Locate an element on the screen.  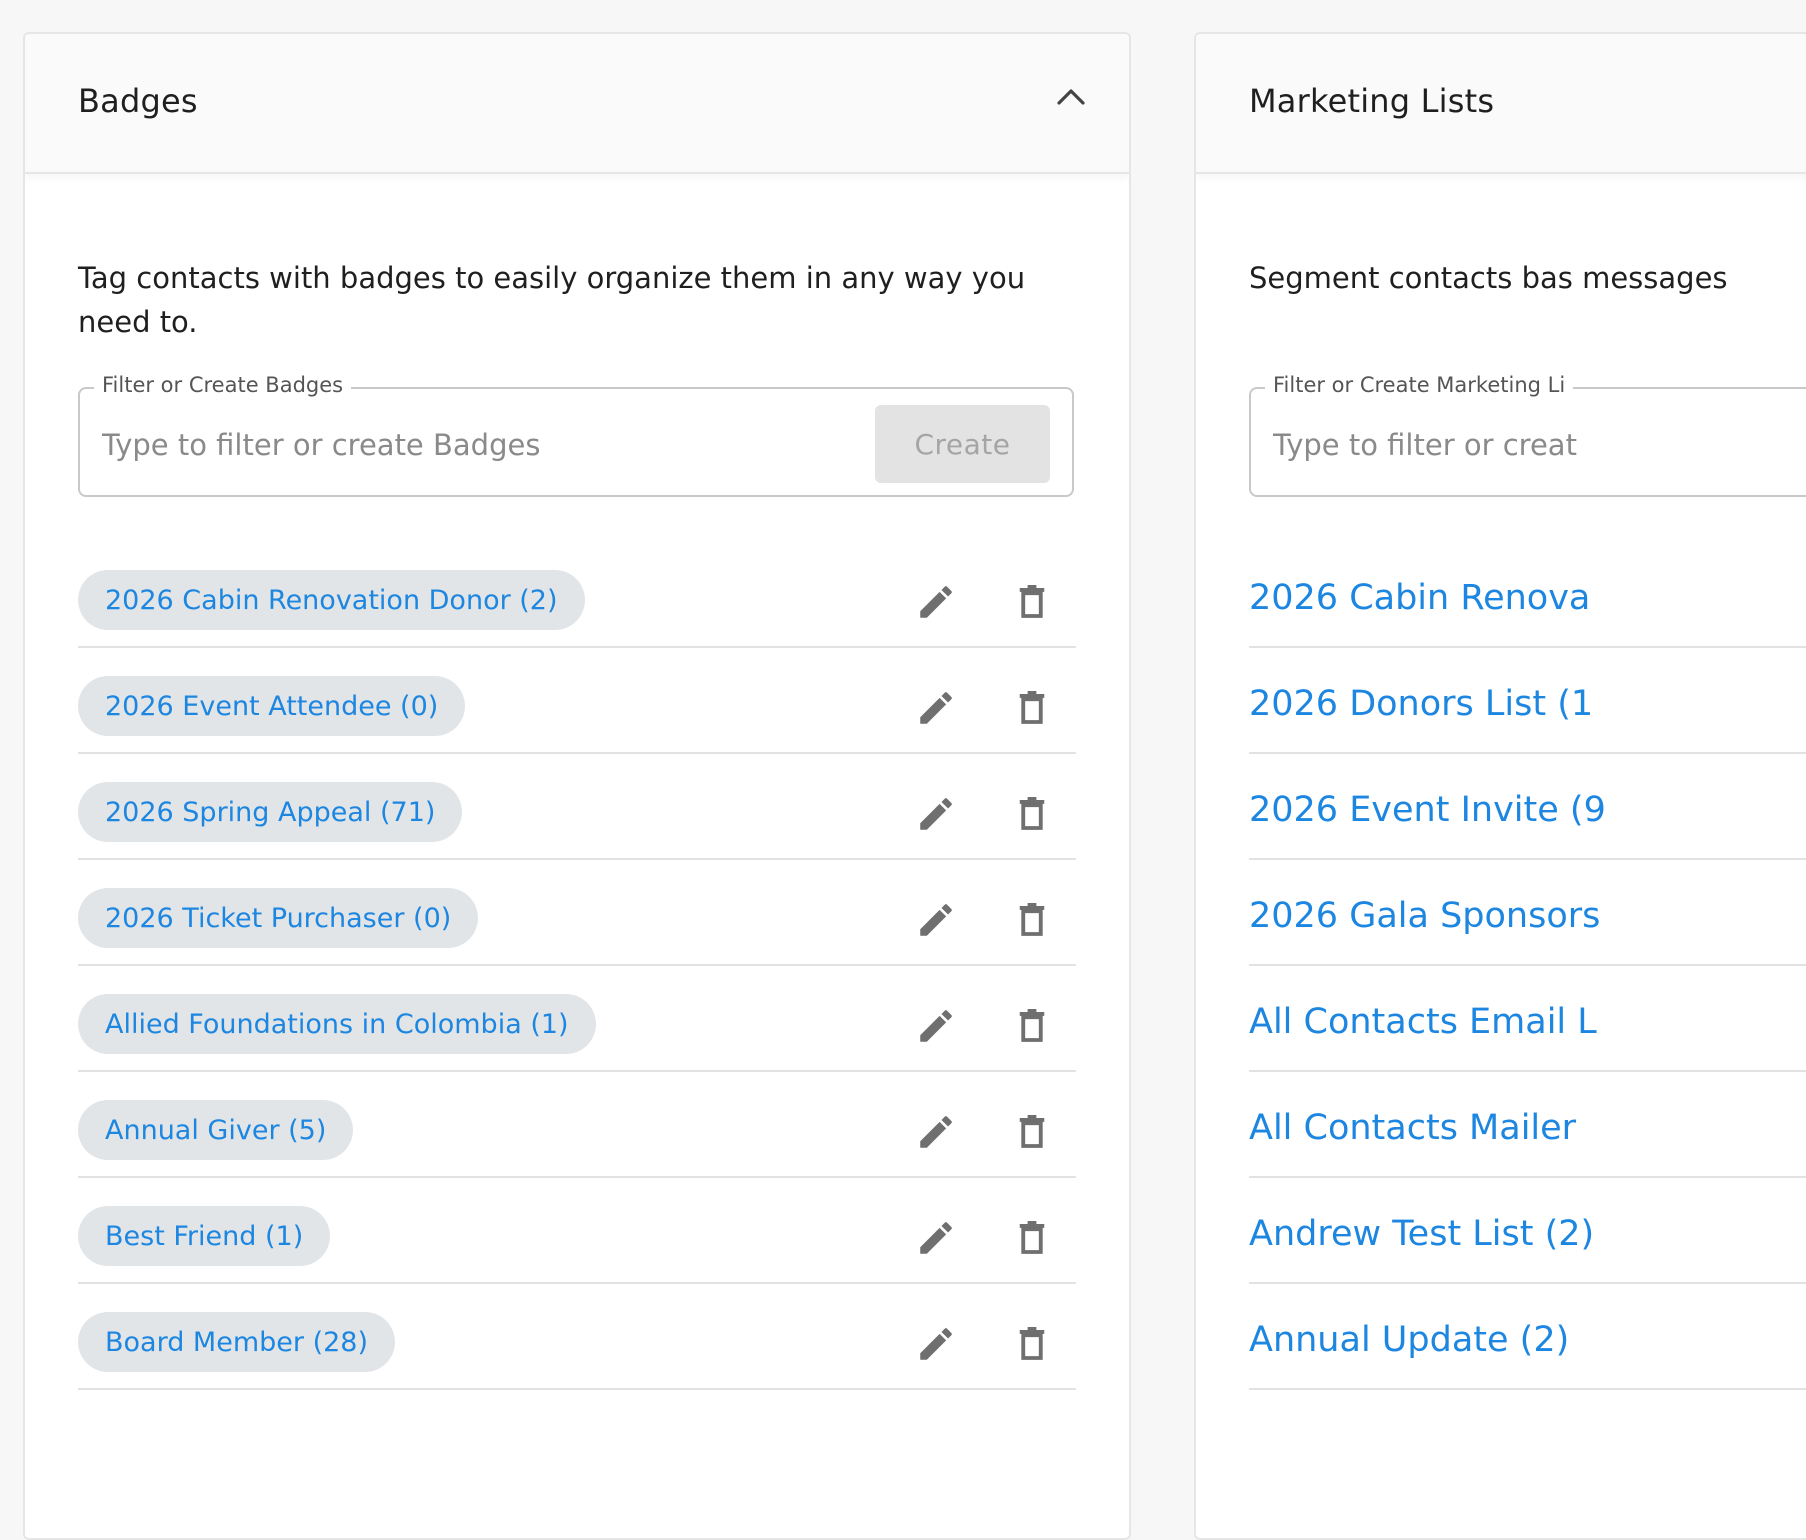
badge-row: 2026 Cabin Renovation Donor (2) is located at coordinates (577, 595).